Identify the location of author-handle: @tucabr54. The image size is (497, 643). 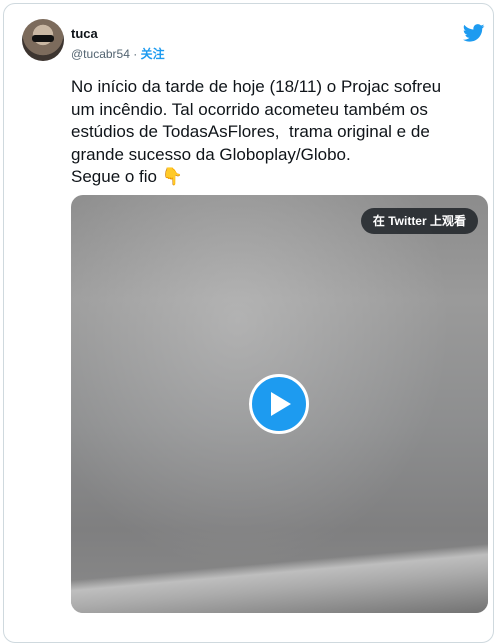
(100, 54).